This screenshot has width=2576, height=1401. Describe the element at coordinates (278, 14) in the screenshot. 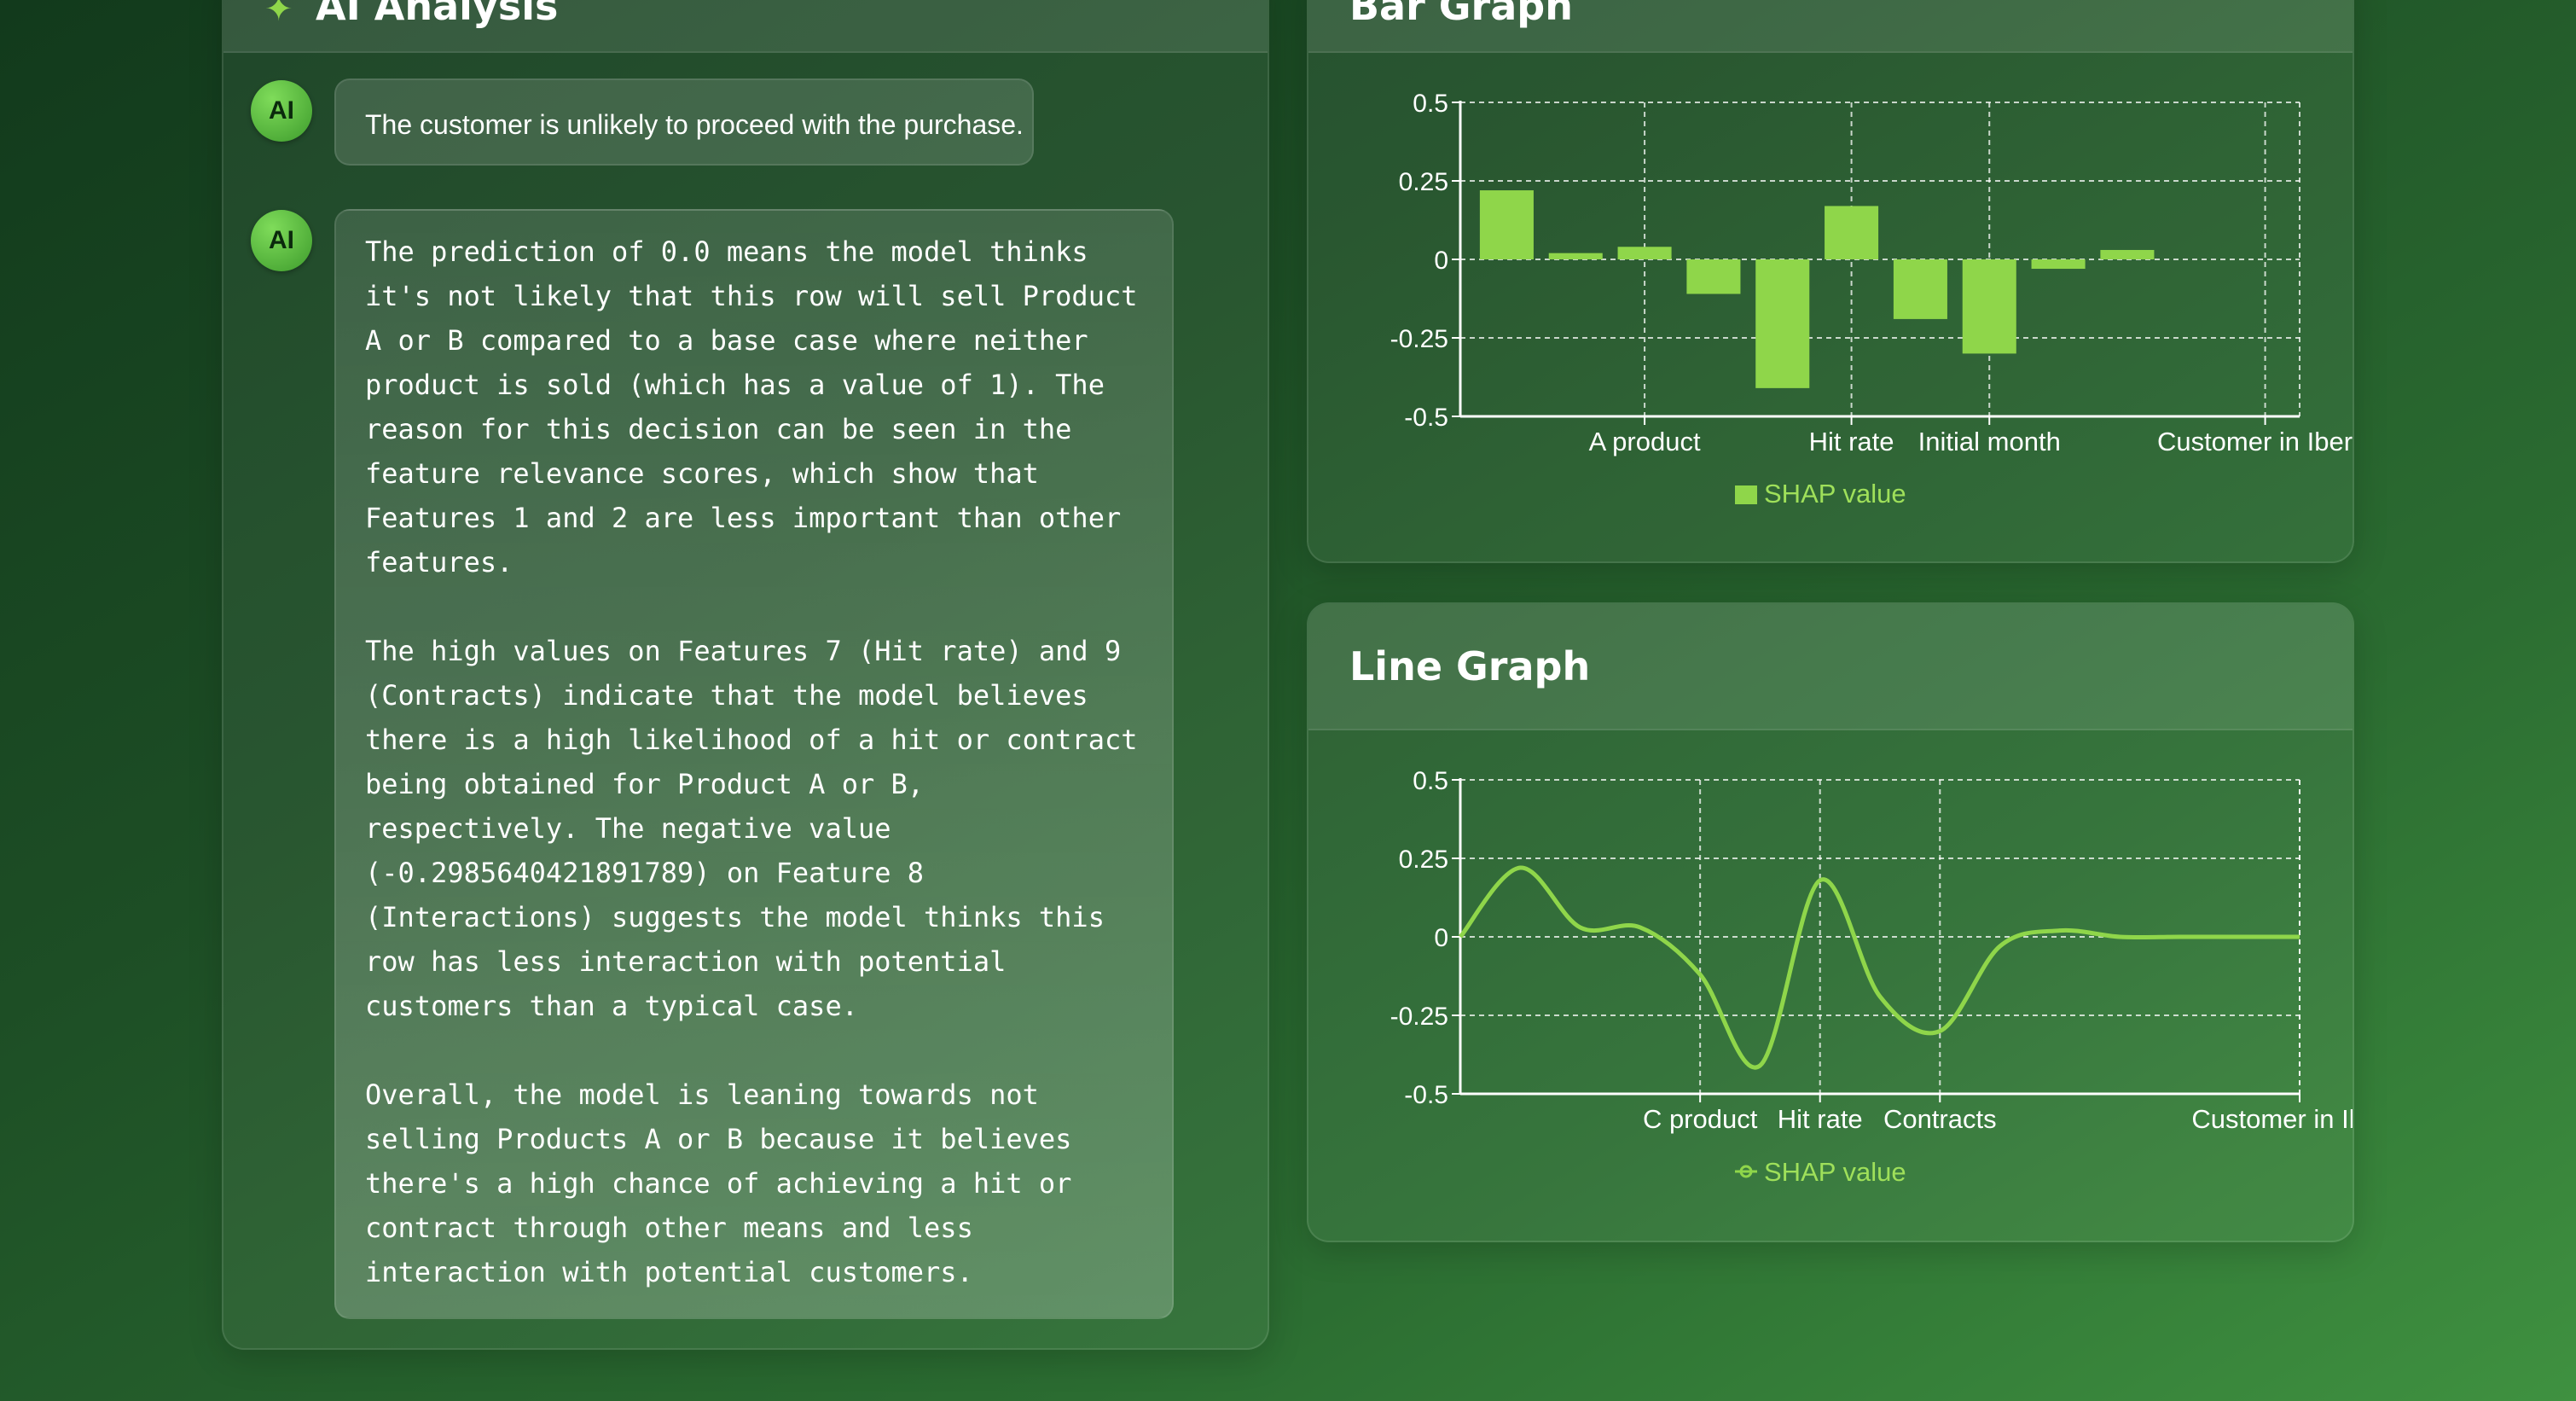

I see `sparkle-icon: ✦` at that location.